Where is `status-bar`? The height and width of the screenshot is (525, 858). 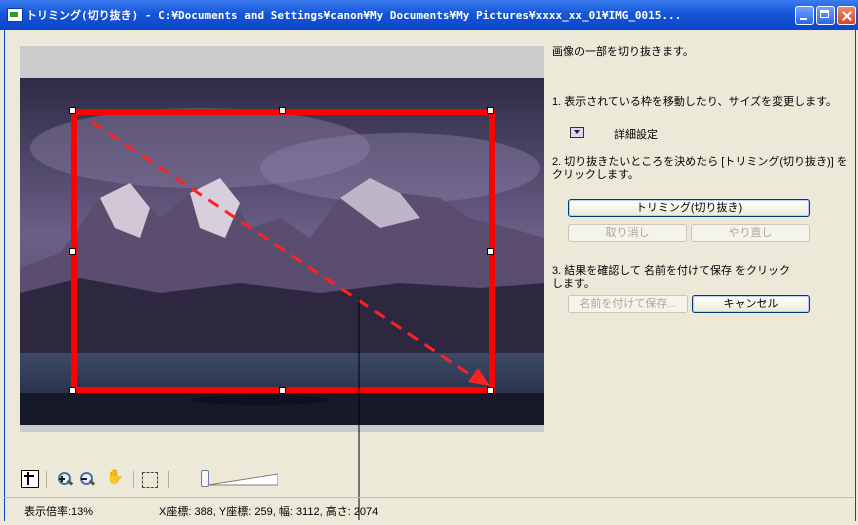 status-bar is located at coordinates (429, 509).